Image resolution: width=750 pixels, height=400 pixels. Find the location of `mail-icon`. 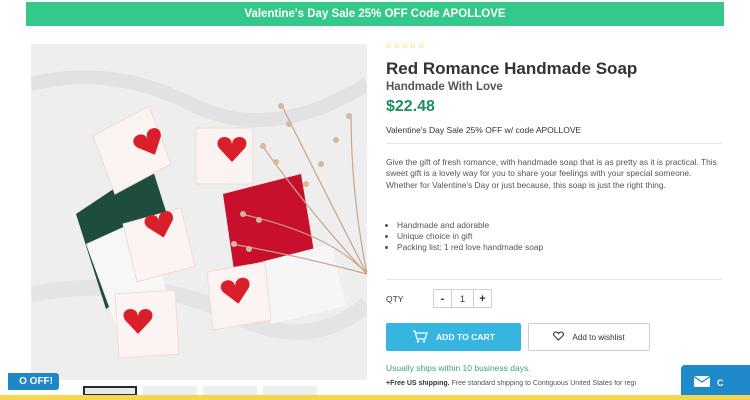

mail-icon is located at coordinates (702, 382).